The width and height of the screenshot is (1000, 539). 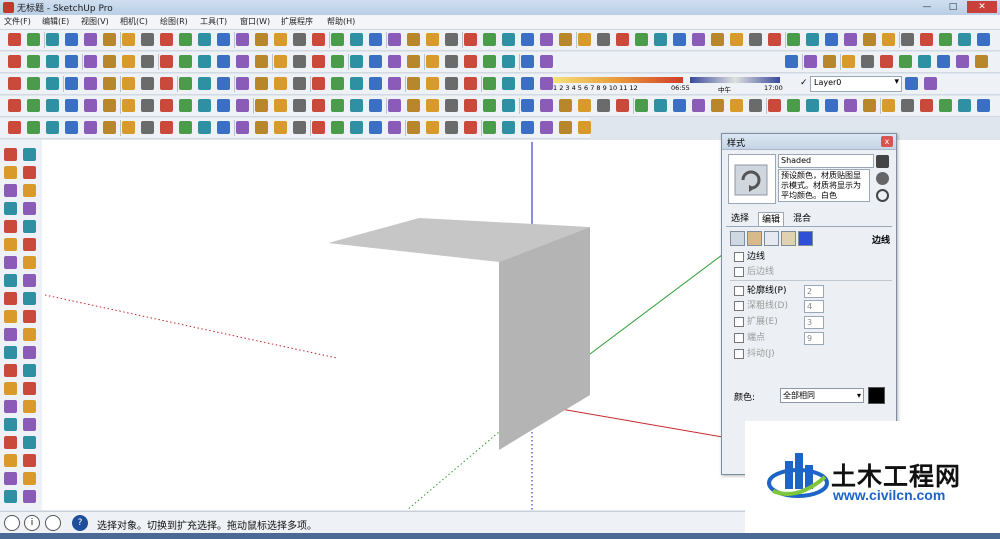 What do you see at coordinates (802, 219) in the screenshot?
I see `tab-mix: 混合` at bounding box center [802, 219].